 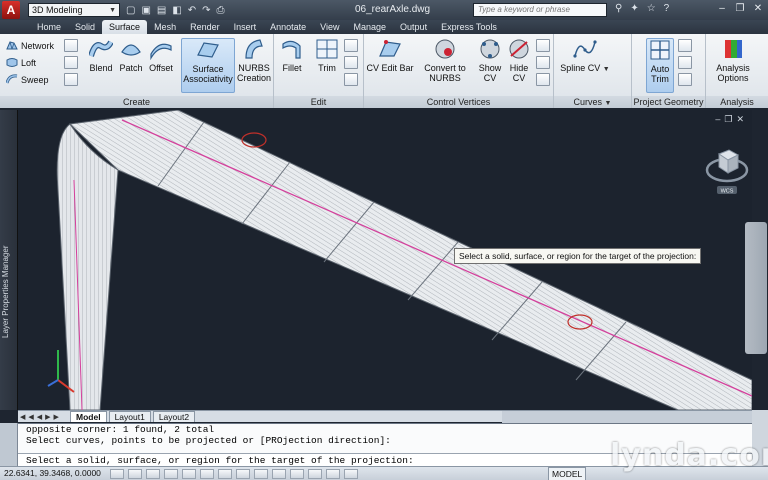 I want to click on tab-insert: Insert, so click(x=245, y=27).